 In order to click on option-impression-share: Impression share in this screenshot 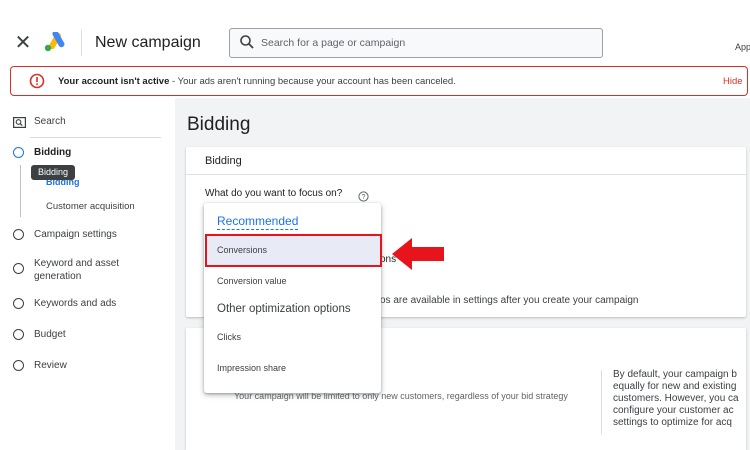, I will do `click(251, 368)`.